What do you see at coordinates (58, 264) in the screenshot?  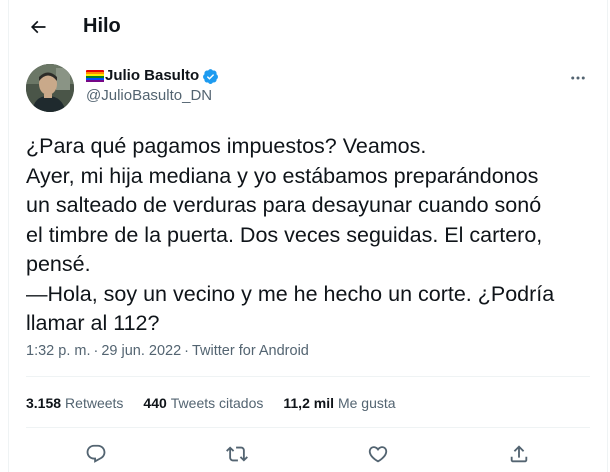 I see `tweet-line: pensé.` at bounding box center [58, 264].